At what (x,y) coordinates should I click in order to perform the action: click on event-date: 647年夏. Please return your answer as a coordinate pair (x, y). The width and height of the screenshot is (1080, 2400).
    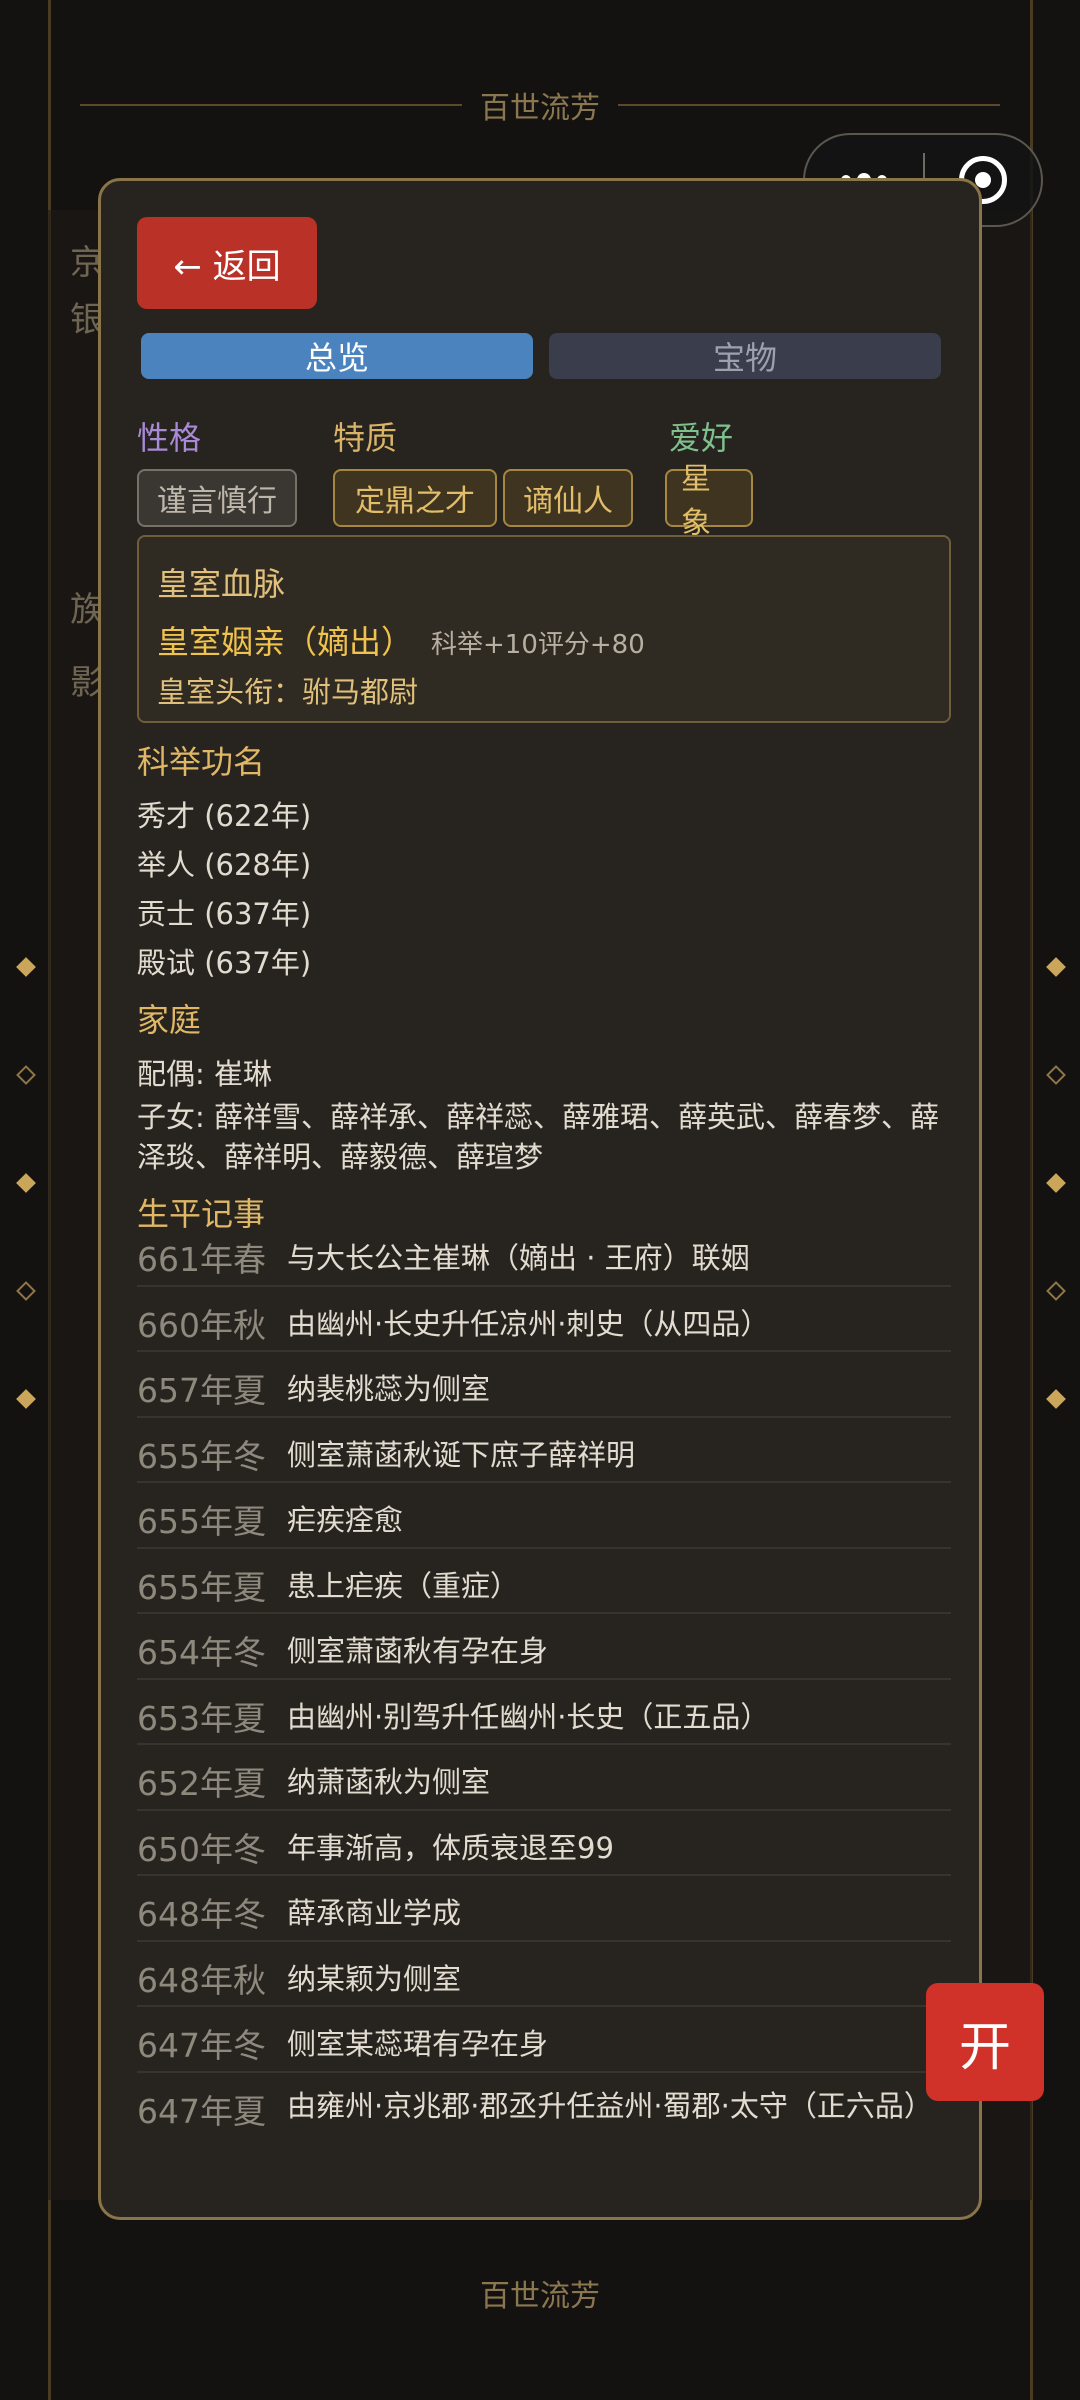
    Looking at the image, I should click on (201, 2111).